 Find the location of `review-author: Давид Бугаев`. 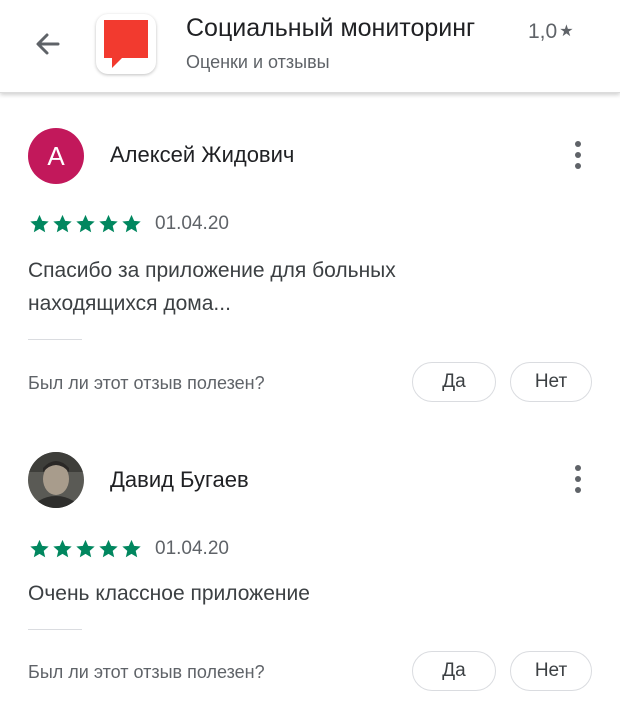

review-author: Давид Бугаев is located at coordinates (179, 479).